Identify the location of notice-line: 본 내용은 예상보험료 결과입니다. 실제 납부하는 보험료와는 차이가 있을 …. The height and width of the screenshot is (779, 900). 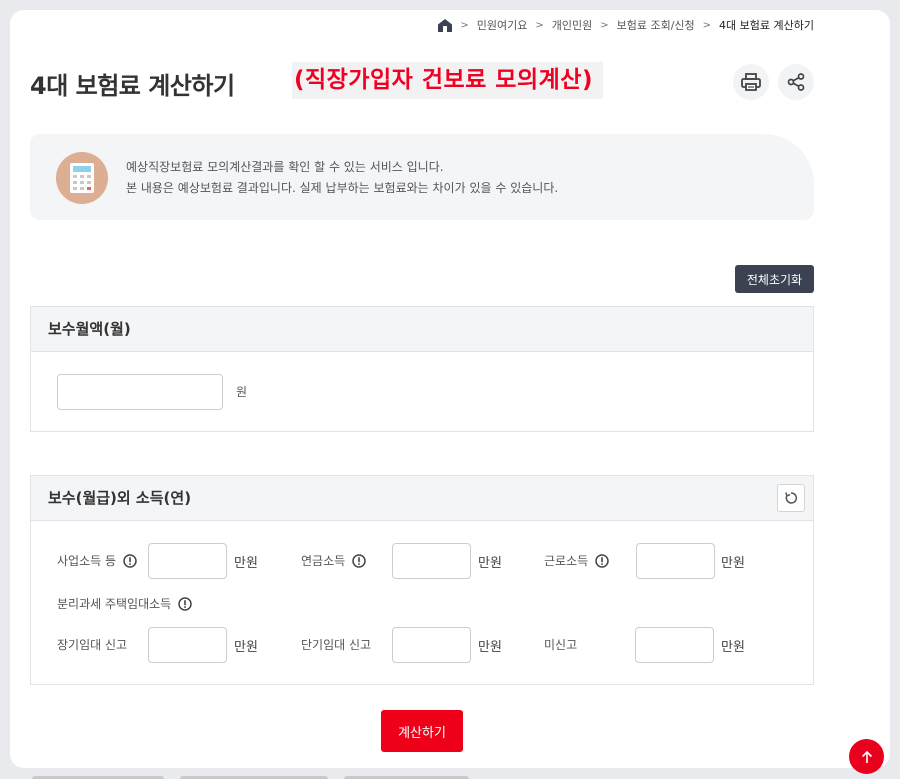
(342, 188).